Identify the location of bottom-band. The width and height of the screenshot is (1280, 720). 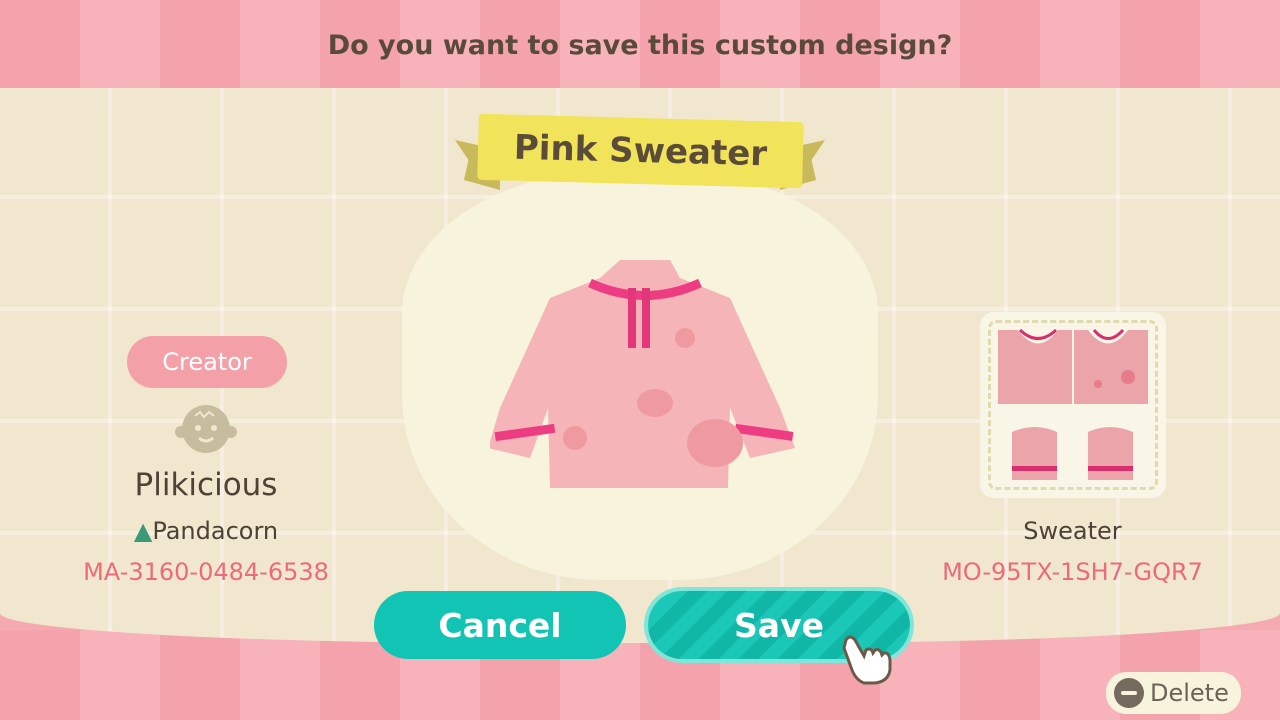
(640, 675).